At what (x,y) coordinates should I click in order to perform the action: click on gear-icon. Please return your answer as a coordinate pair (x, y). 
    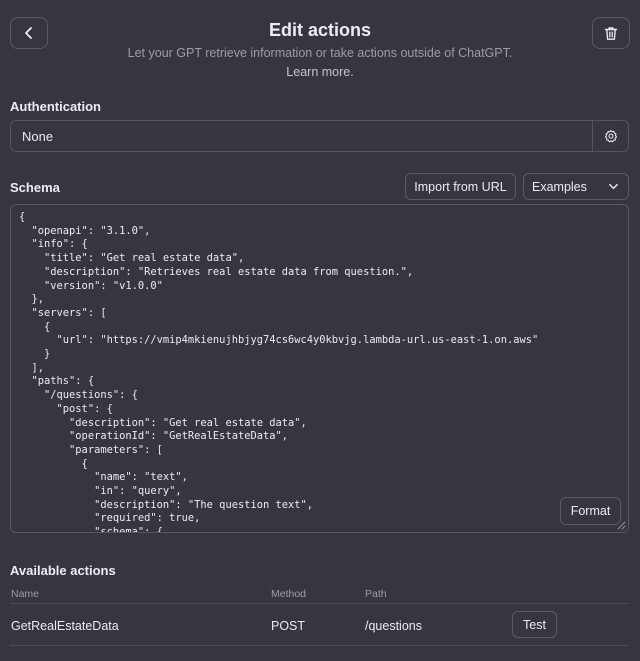
    Looking at the image, I should click on (610, 136).